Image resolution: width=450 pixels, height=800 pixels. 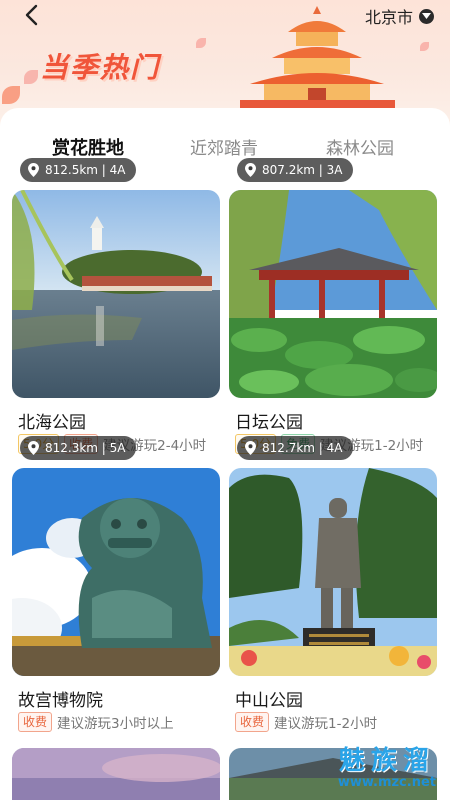 What do you see at coordinates (386, 761) in the screenshot?
I see `watermark-title: 魅族溜` at bounding box center [386, 761].